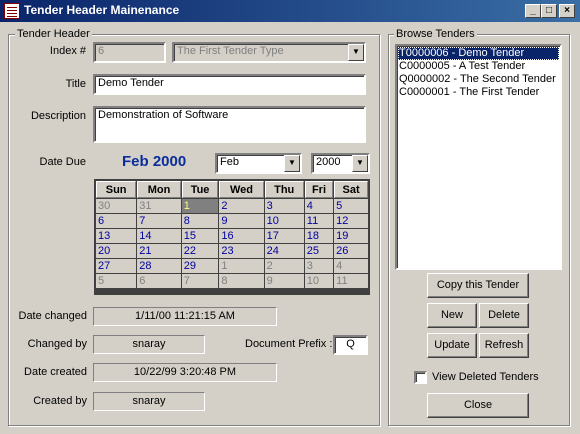 Image resolution: width=580 pixels, height=434 pixels. Describe the element at coordinates (258, 163) in the screenshot. I see `month-select: Feb ▼` at that location.